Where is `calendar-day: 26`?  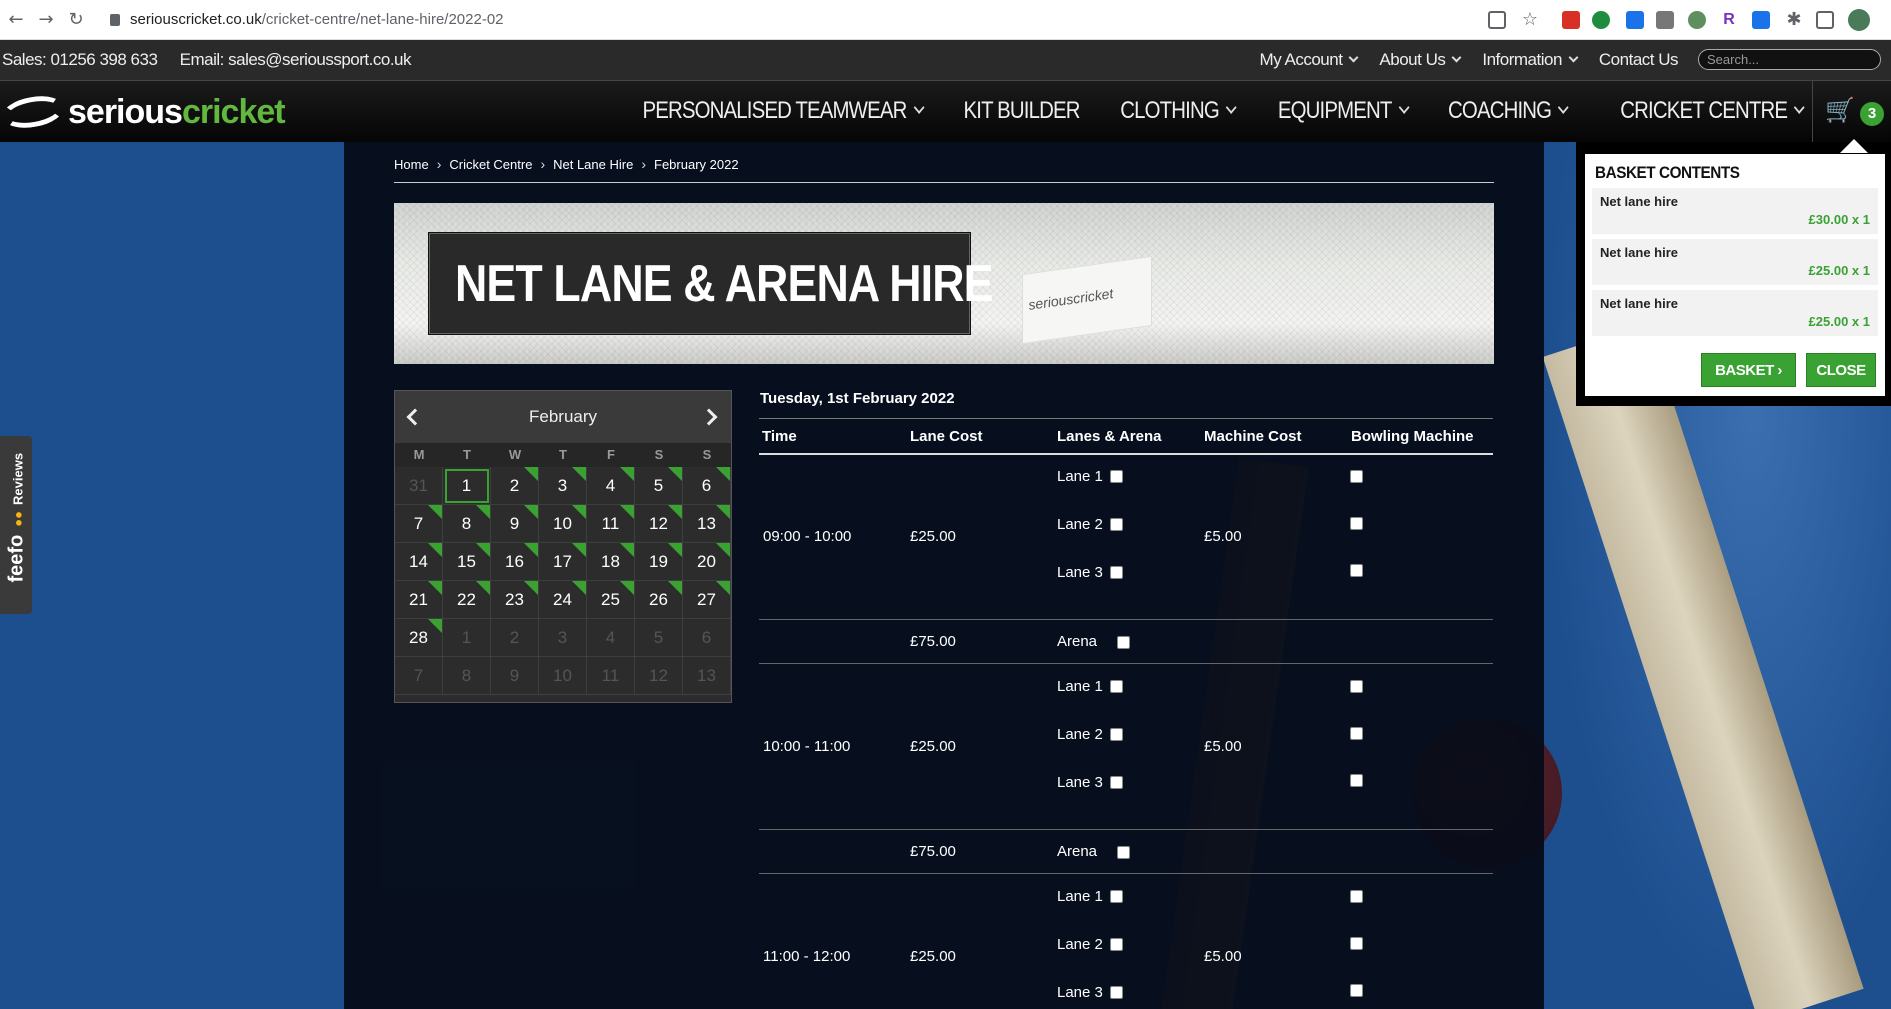
calendar-day: 26 is located at coordinates (659, 600).